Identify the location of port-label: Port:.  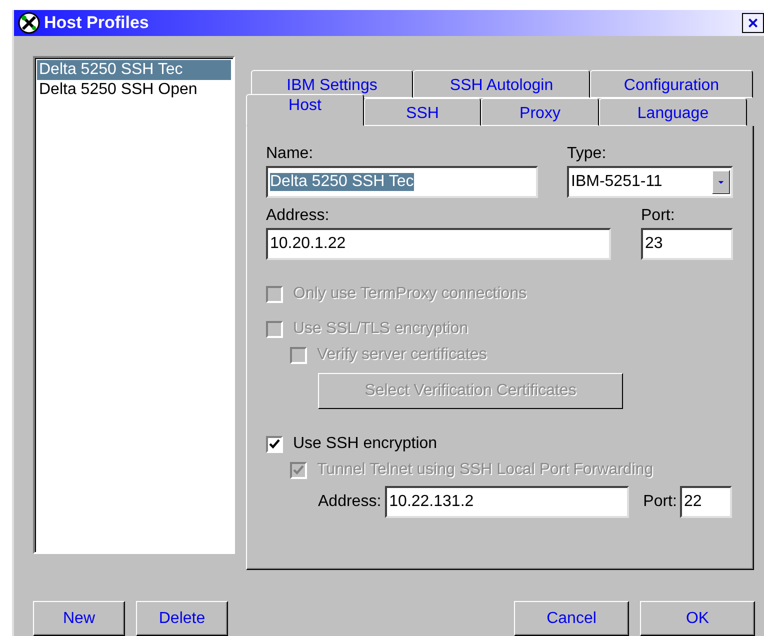
(658, 216).